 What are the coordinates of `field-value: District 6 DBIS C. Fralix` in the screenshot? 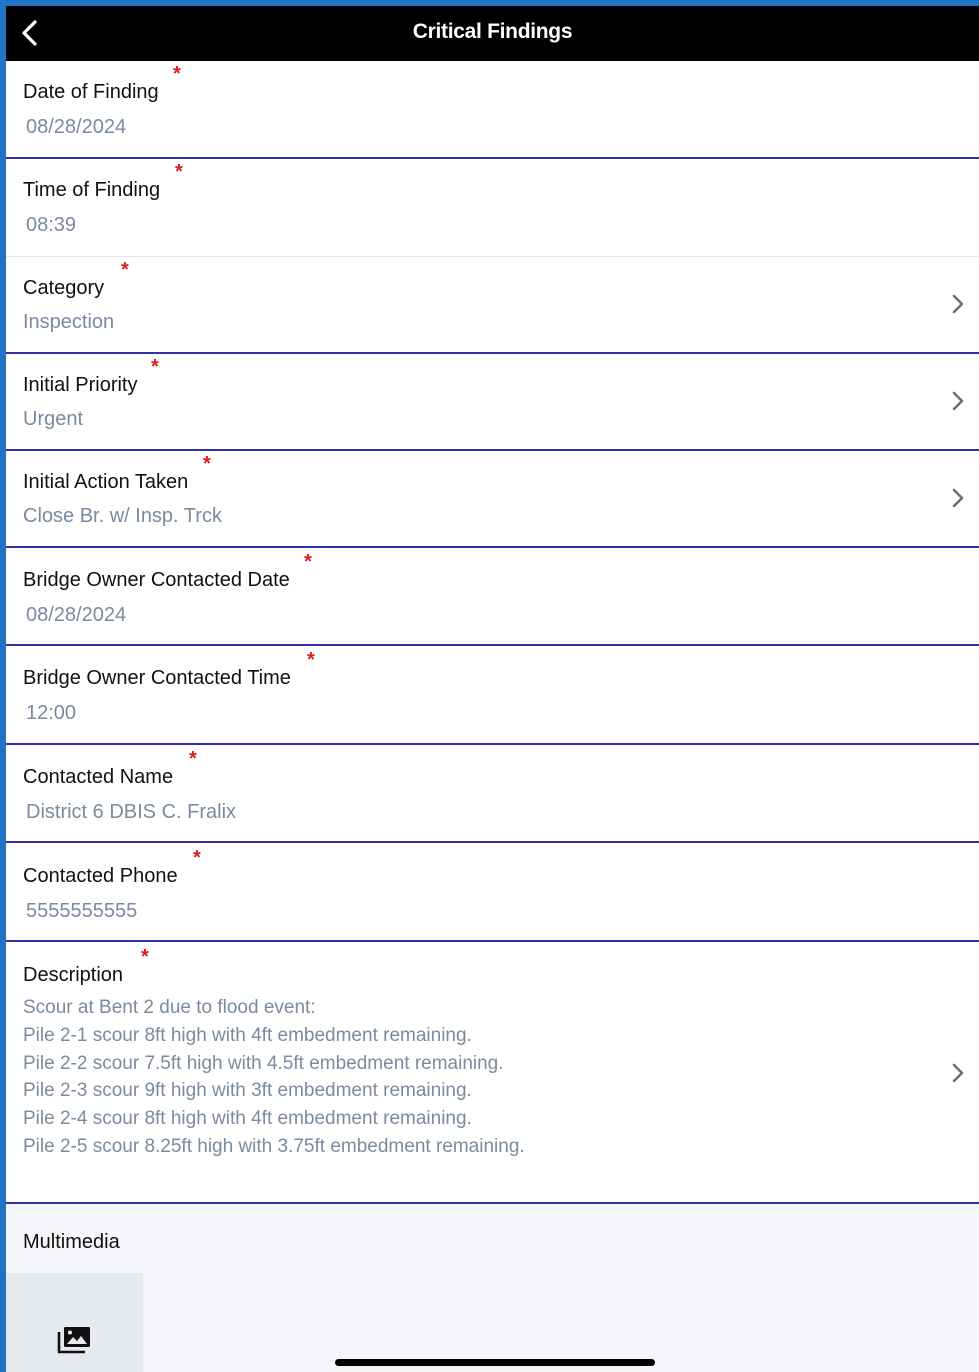 It's located at (131, 812).